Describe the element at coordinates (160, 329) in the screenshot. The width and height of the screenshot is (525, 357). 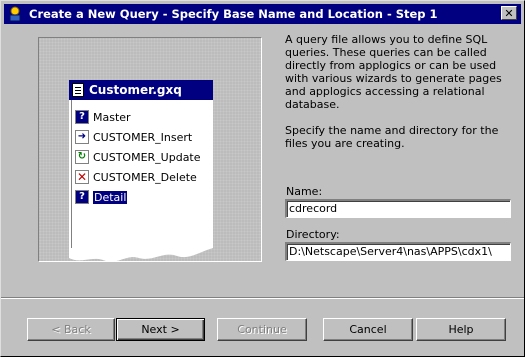
I see `next-button: Next >` at that location.